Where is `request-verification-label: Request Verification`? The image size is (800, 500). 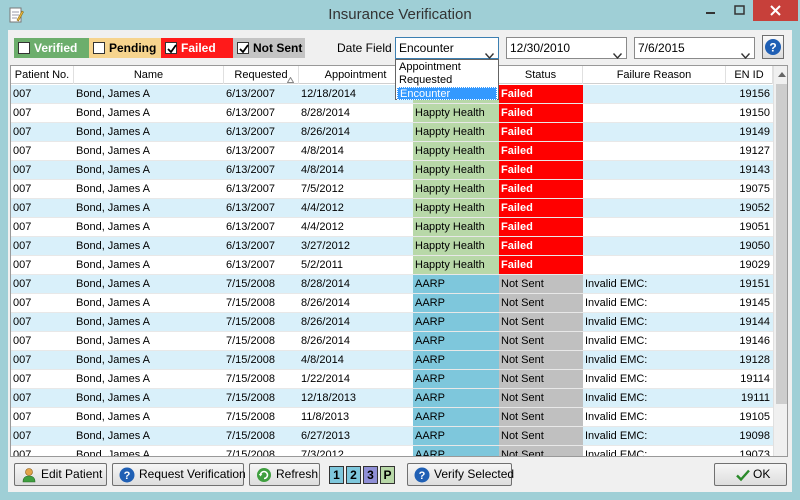
request-verification-label: Request Verification is located at coordinates (192, 474).